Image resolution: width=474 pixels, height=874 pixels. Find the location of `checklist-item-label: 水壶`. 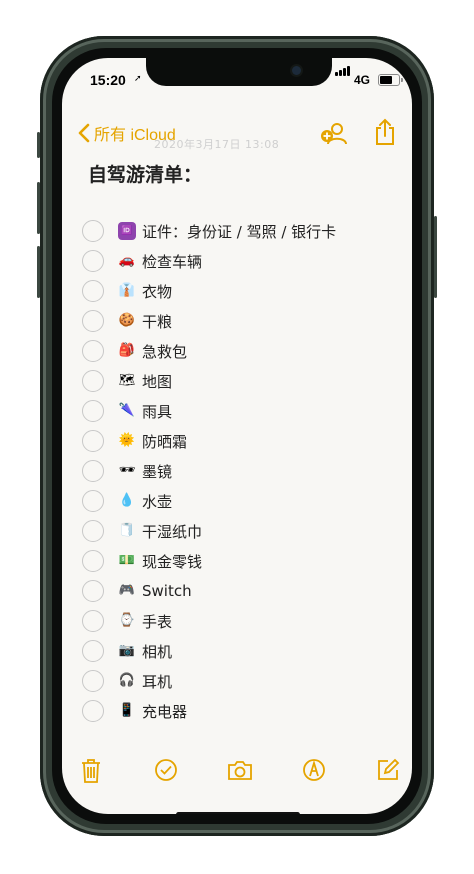

checklist-item-label: 水壶 is located at coordinates (157, 501).